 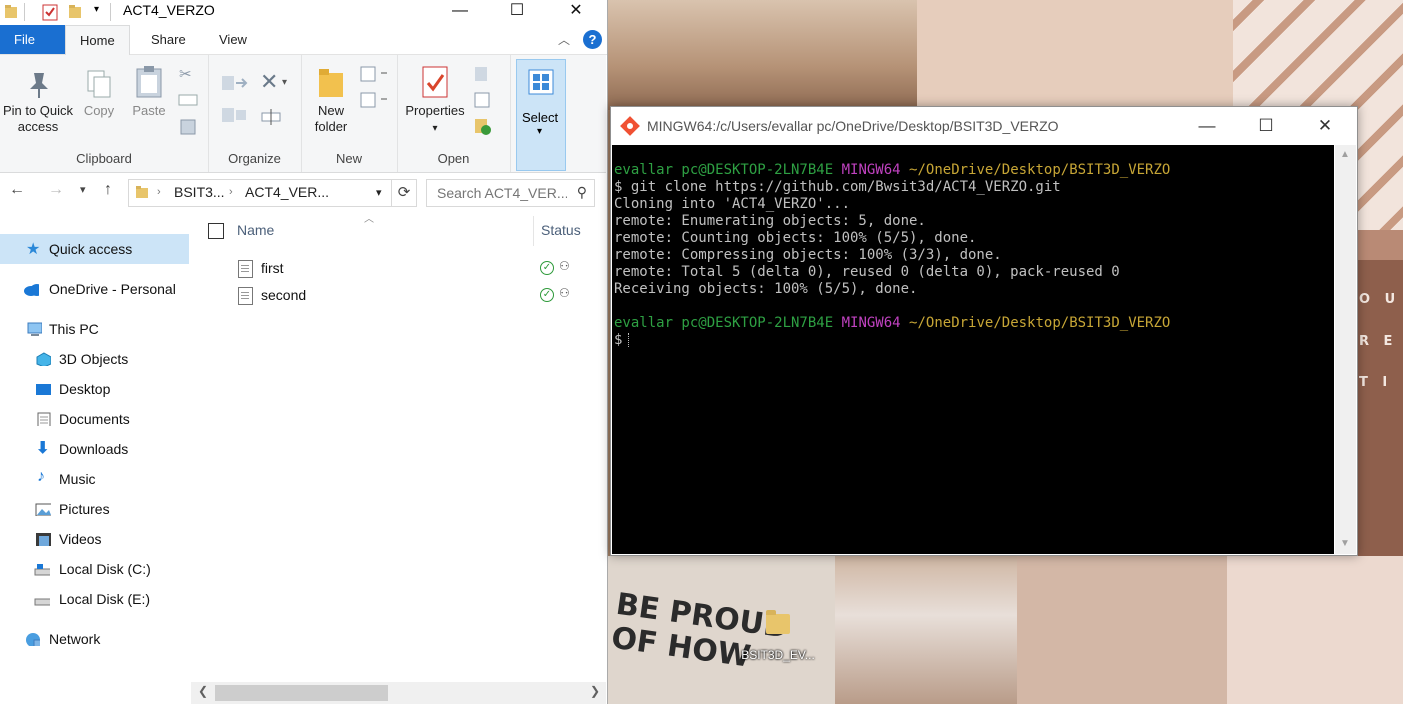 What do you see at coordinates (95, 289) in the screenshot?
I see `nav-item-onedrive: OneDrive - Personal` at bounding box center [95, 289].